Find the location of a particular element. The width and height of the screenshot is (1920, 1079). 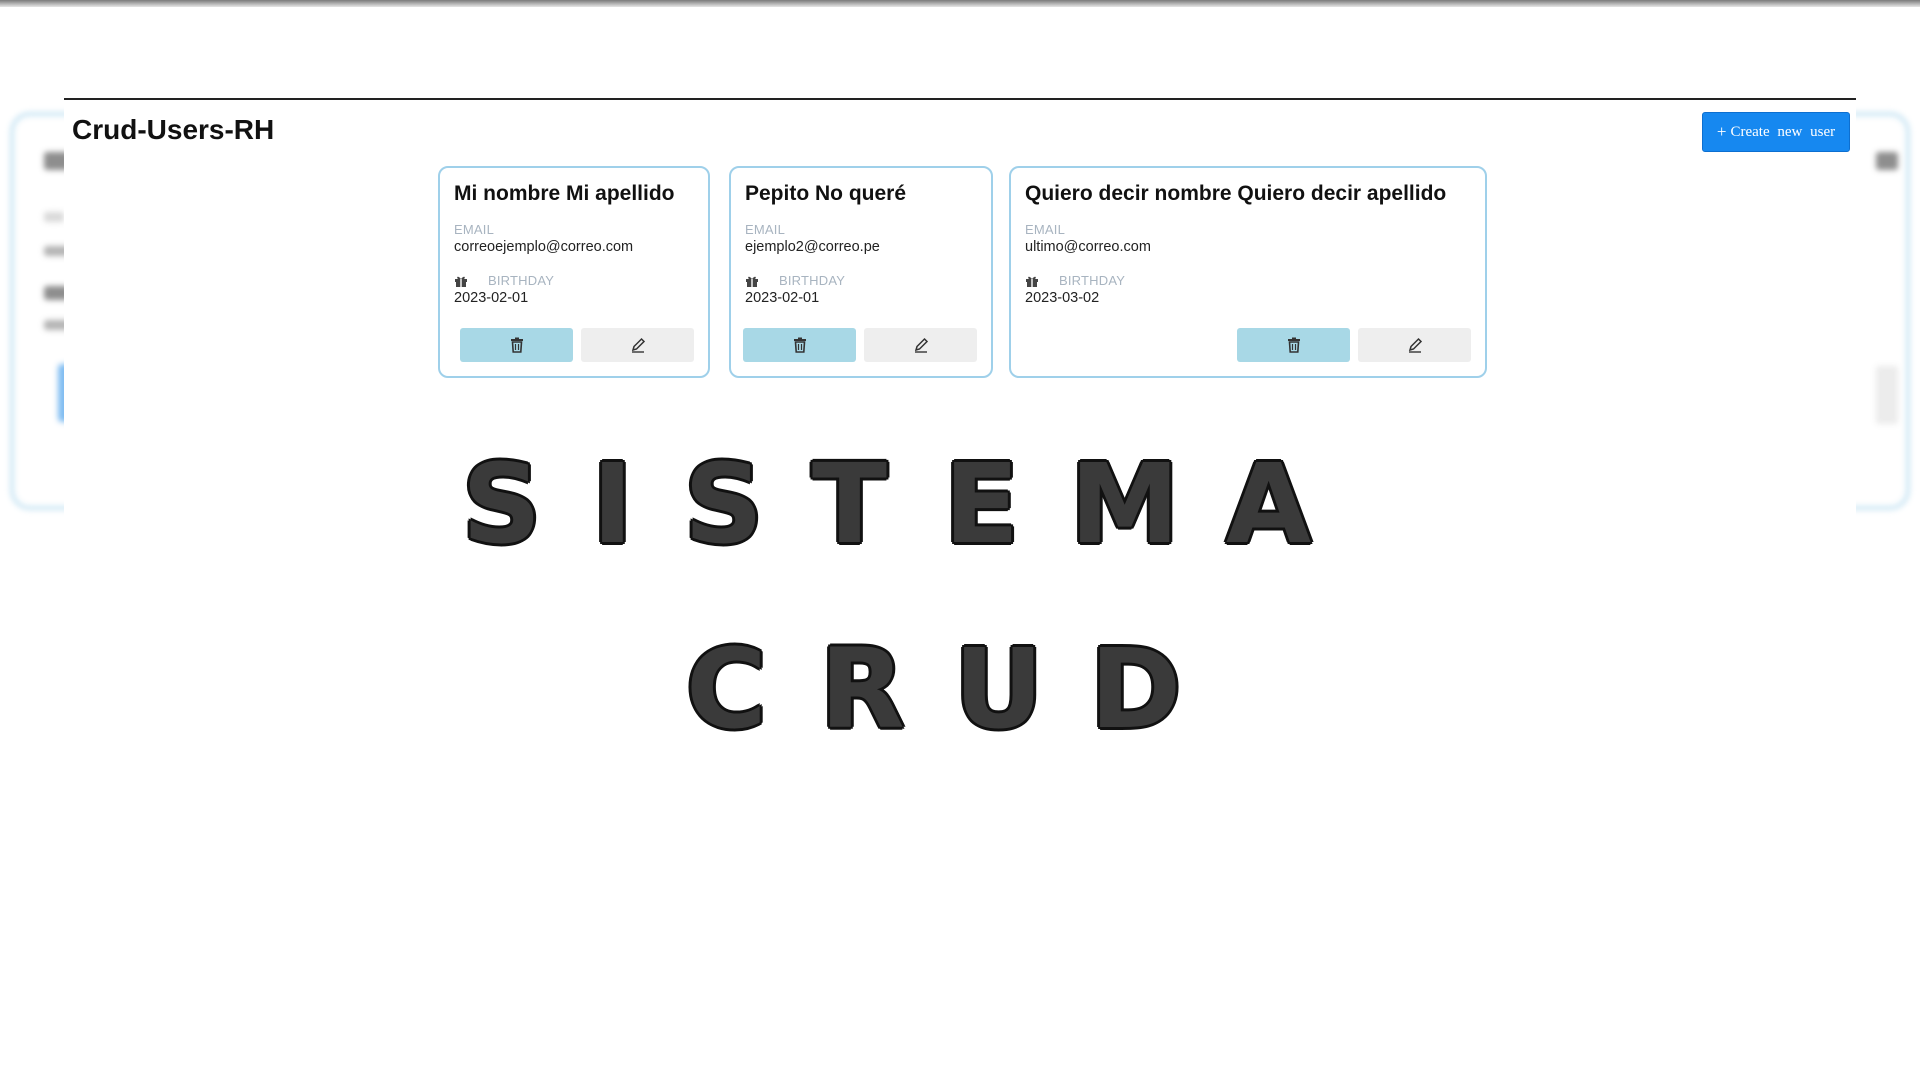

overlay-letter: A is located at coordinates (1269, 504).